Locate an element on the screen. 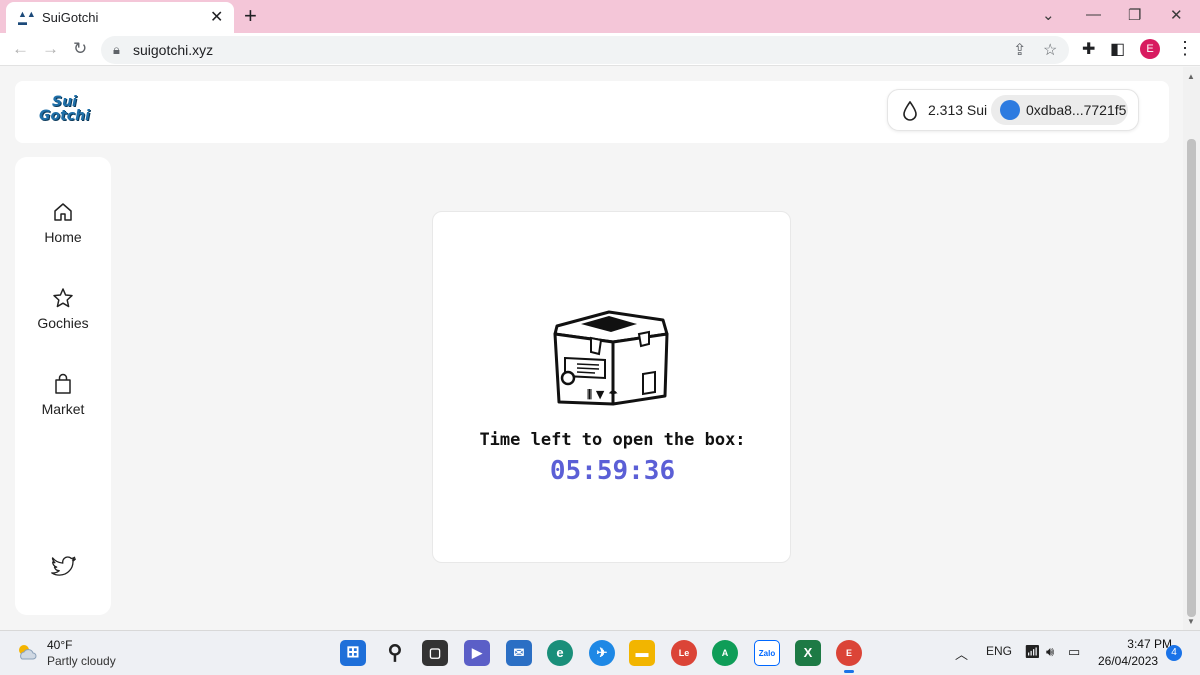 This screenshot has width=1200, height=675. browser-app-icon: ✈ is located at coordinates (602, 653).